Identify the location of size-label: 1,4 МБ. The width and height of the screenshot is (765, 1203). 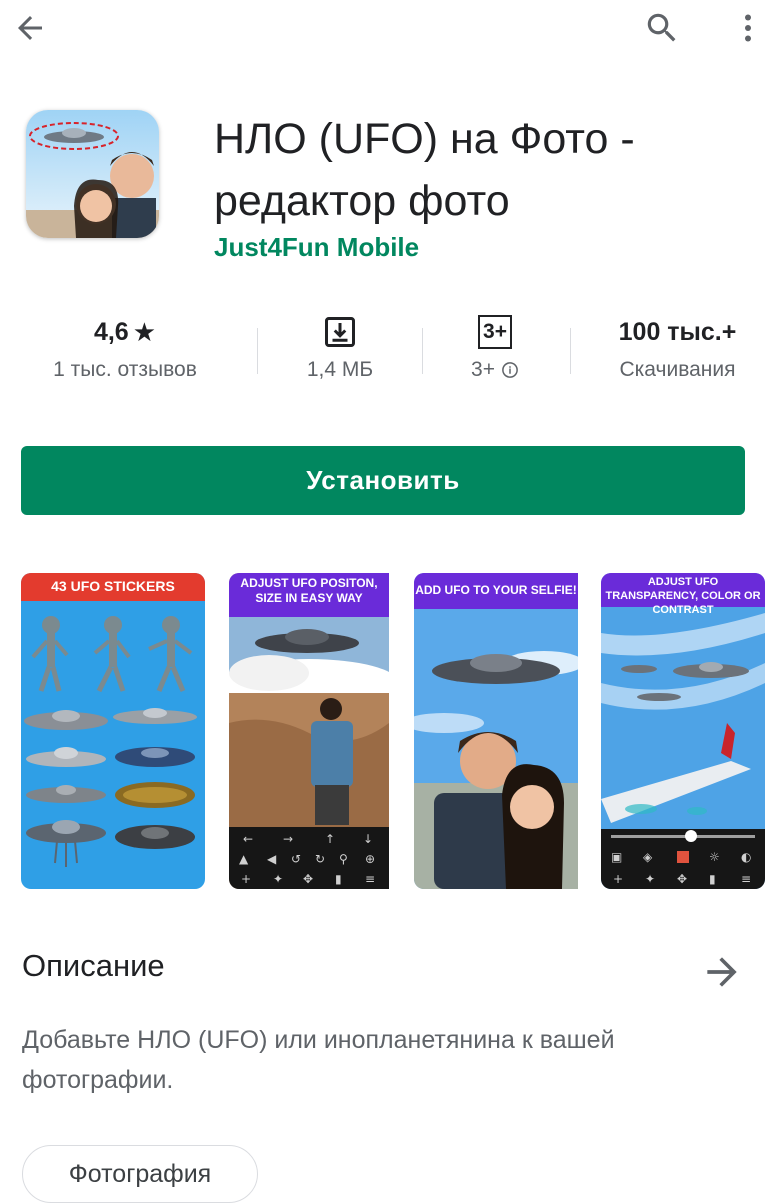
(340, 369).